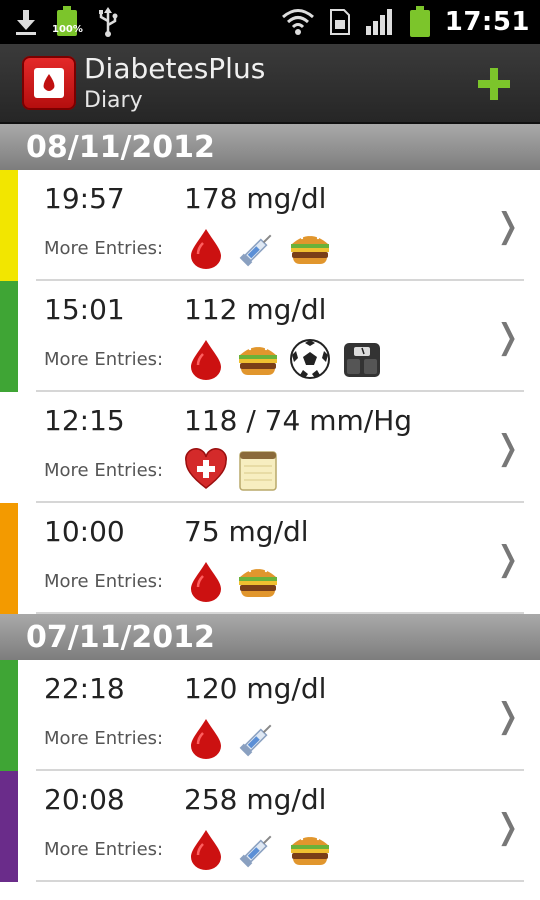 The image size is (540, 900). Describe the element at coordinates (67, 29) in the screenshot. I see `battery-label: 100%` at that location.